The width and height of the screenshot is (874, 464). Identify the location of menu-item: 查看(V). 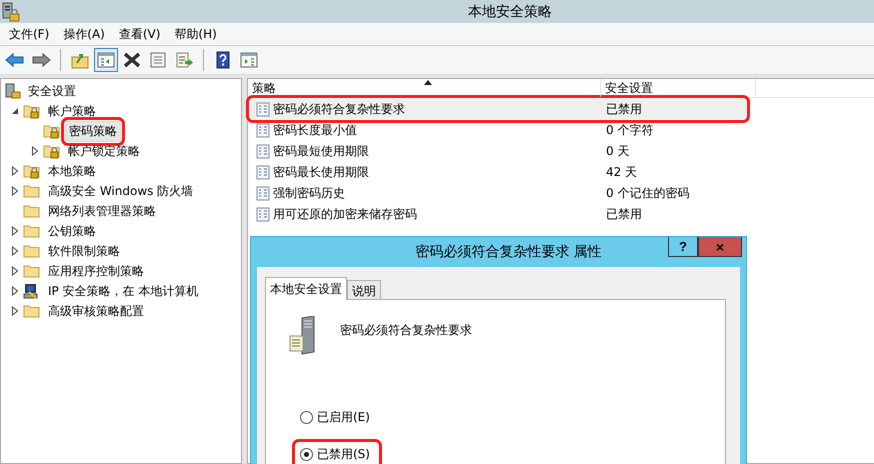
(142, 34).